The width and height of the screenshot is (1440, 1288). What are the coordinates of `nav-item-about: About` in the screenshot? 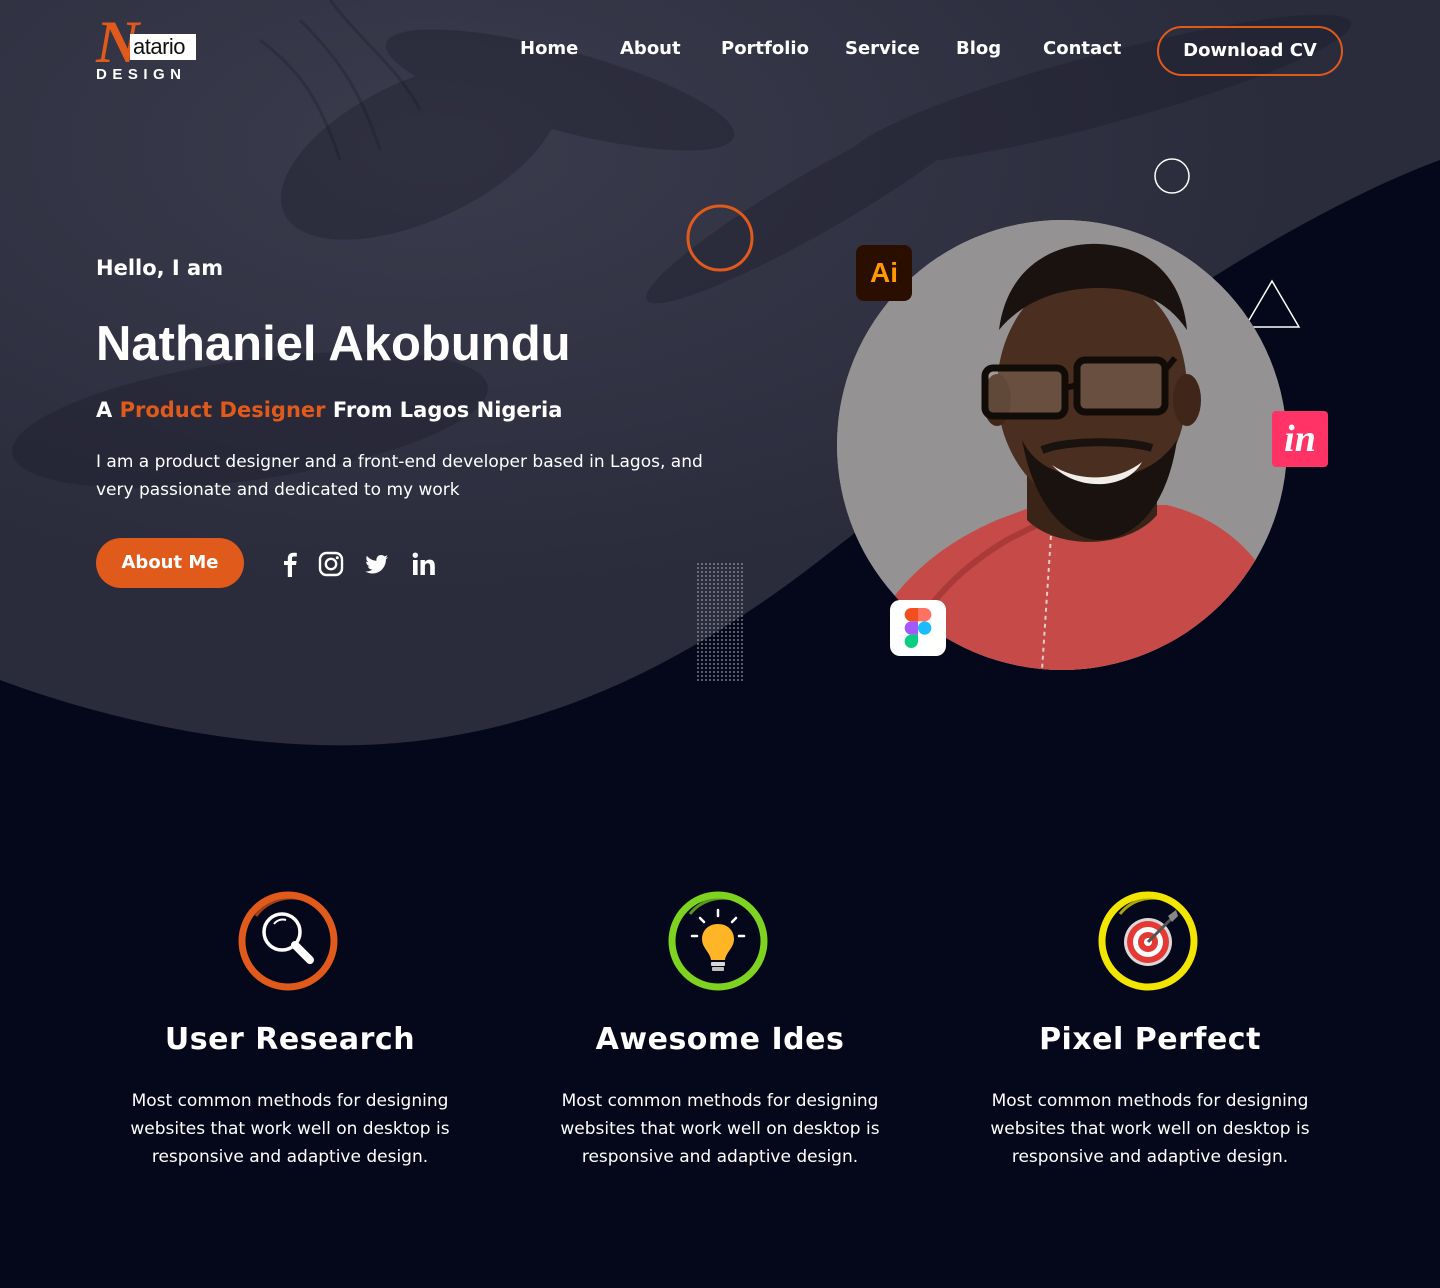 It's located at (650, 48).